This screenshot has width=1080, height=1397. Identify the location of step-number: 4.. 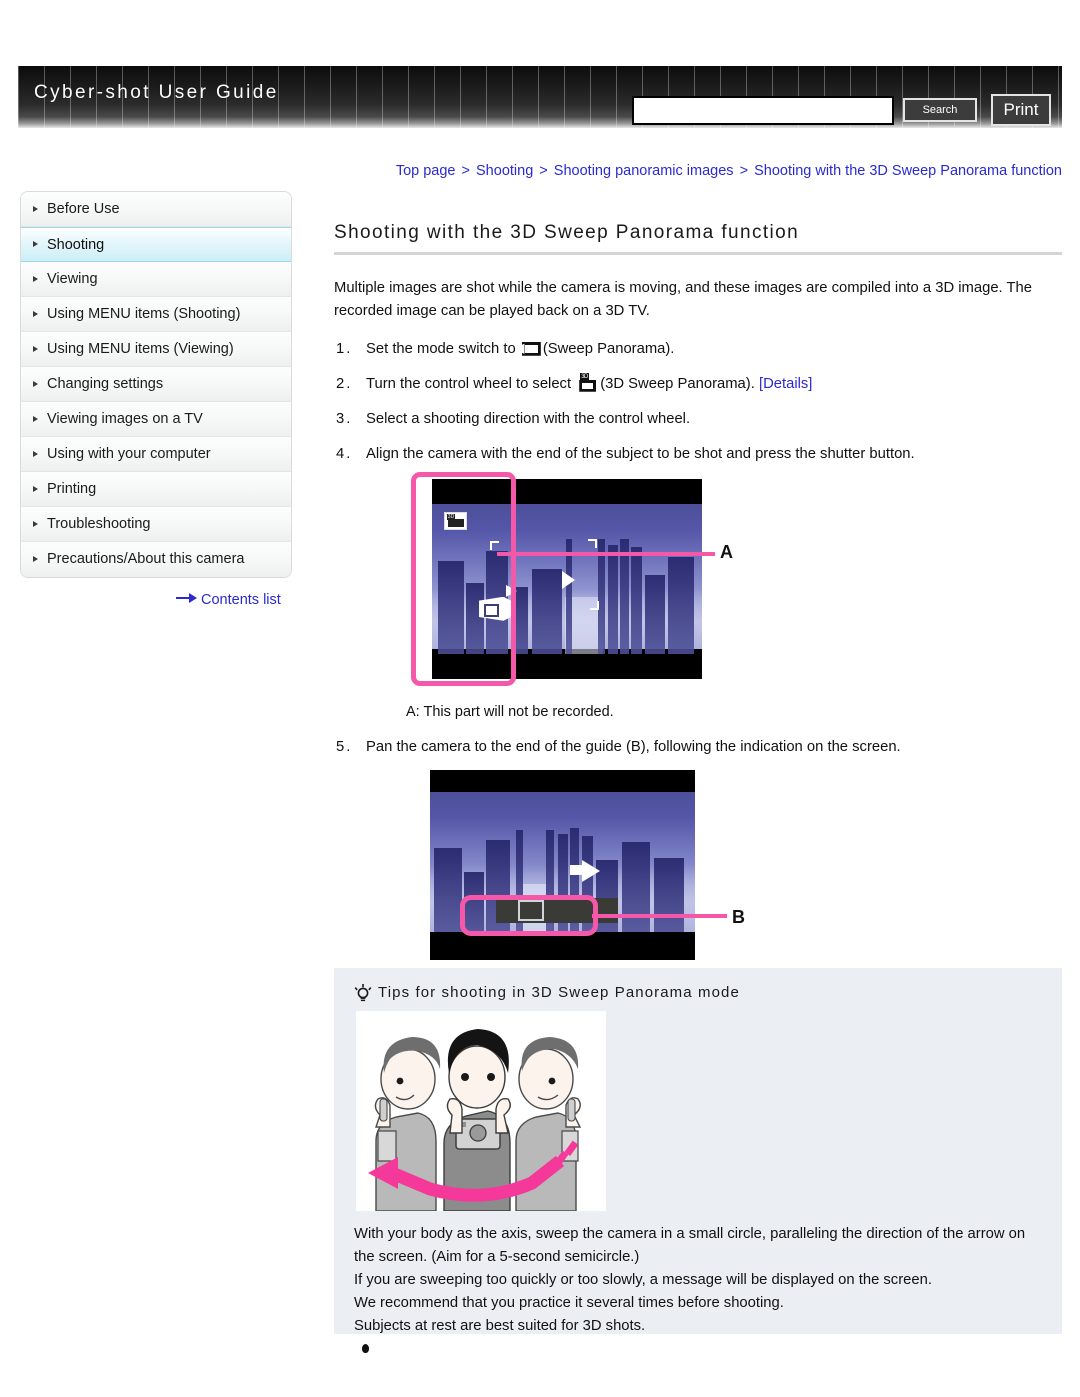
(344, 453).